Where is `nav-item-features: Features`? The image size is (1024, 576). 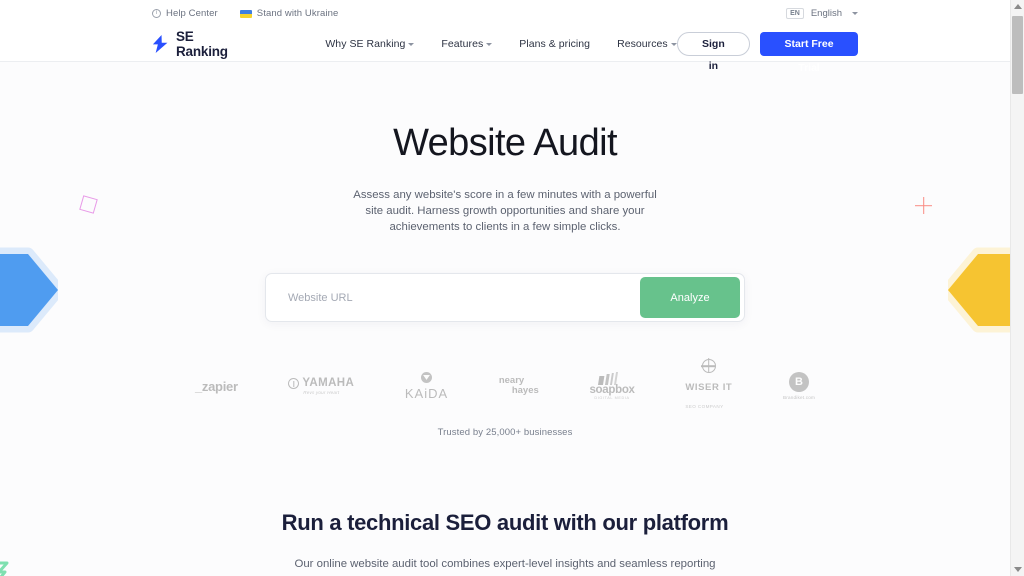
nav-item-features: Features is located at coordinates (467, 44).